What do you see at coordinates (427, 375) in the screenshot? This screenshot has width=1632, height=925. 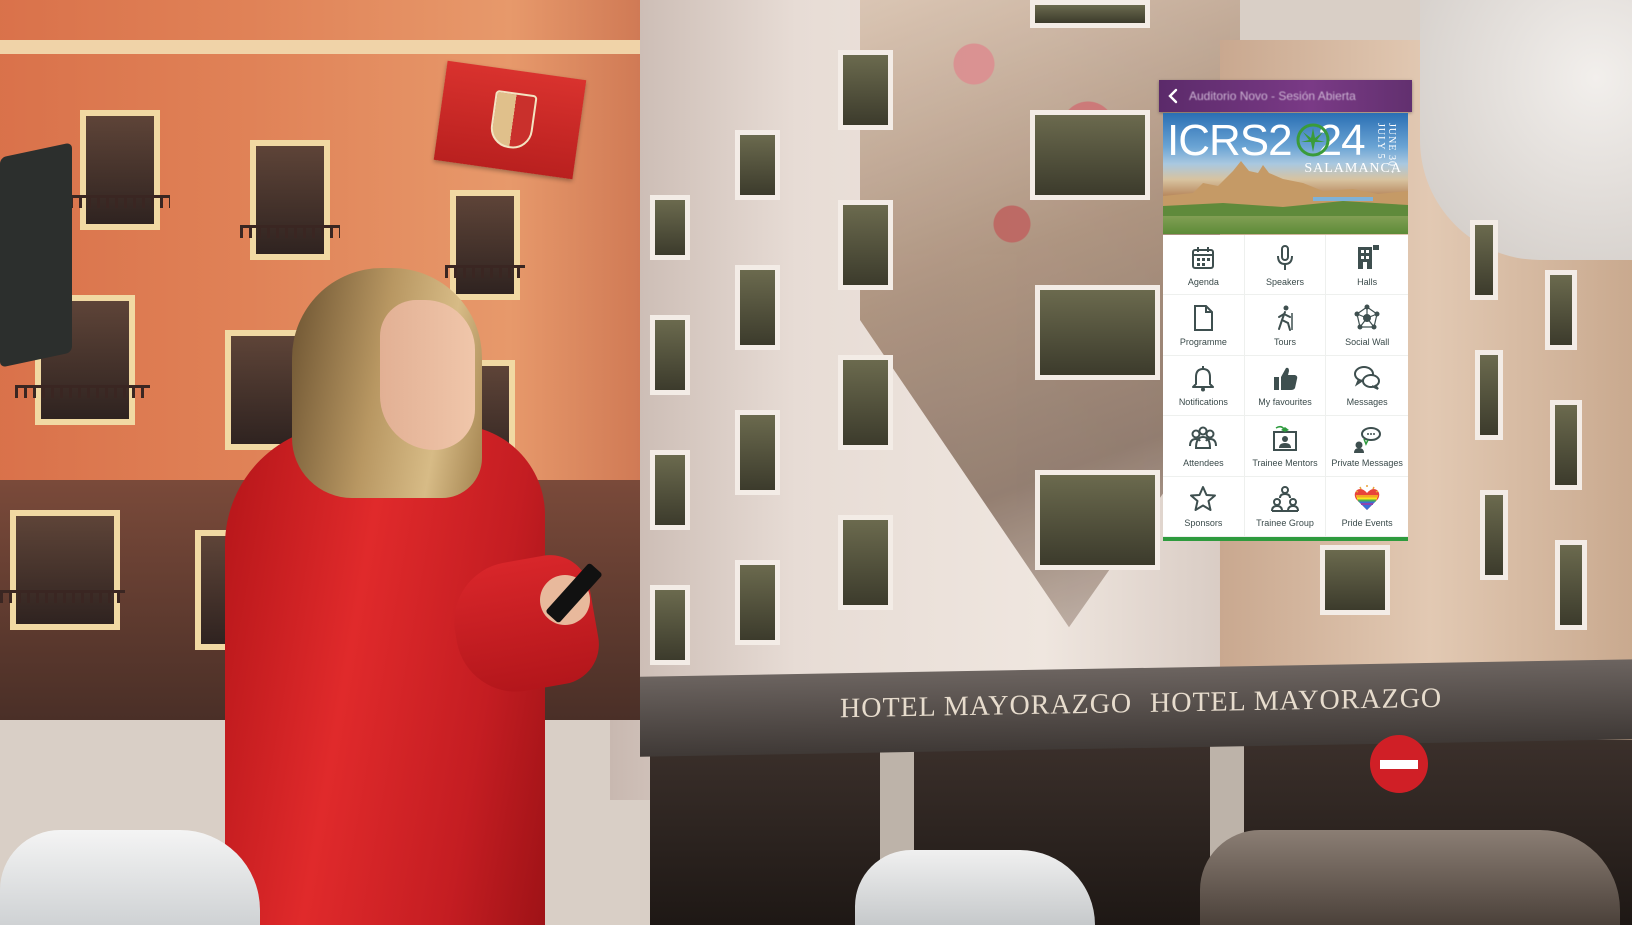 I see `woman-face` at bounding box center [427, 375].